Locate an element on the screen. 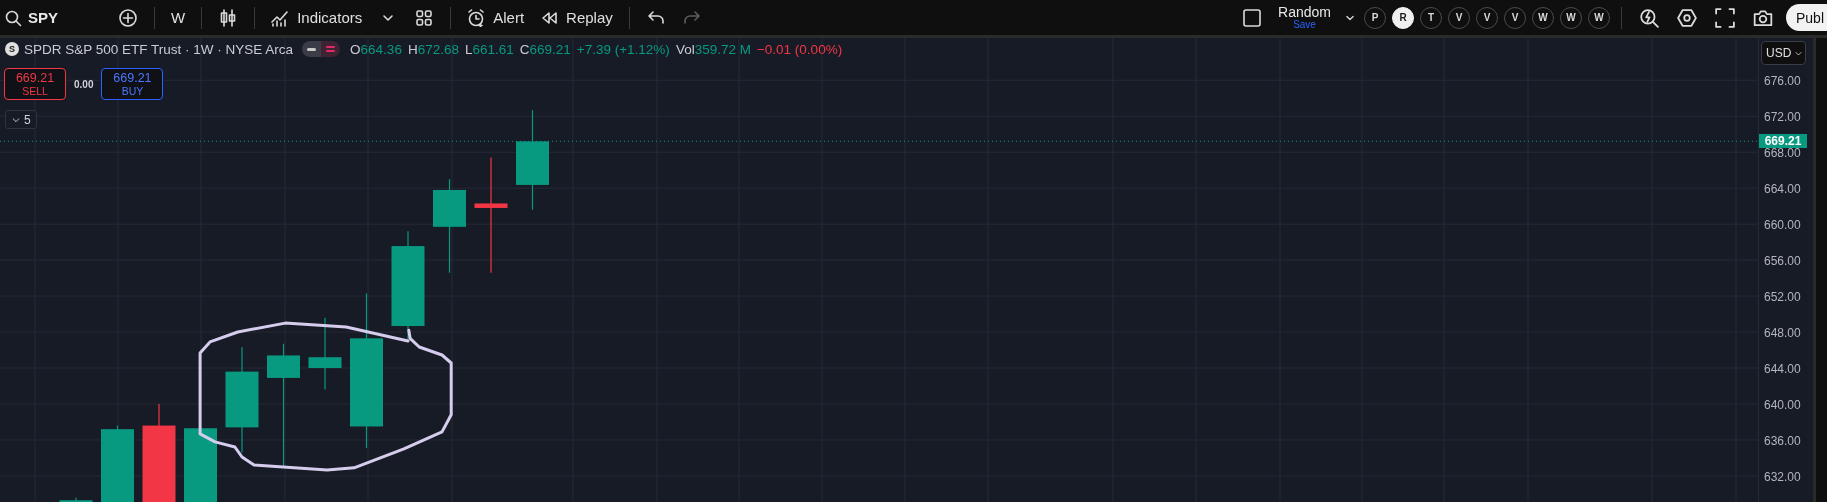 This screenshot has height=502, width=1827. price-tick: 632.00 is located at coordinates (1783, 477).